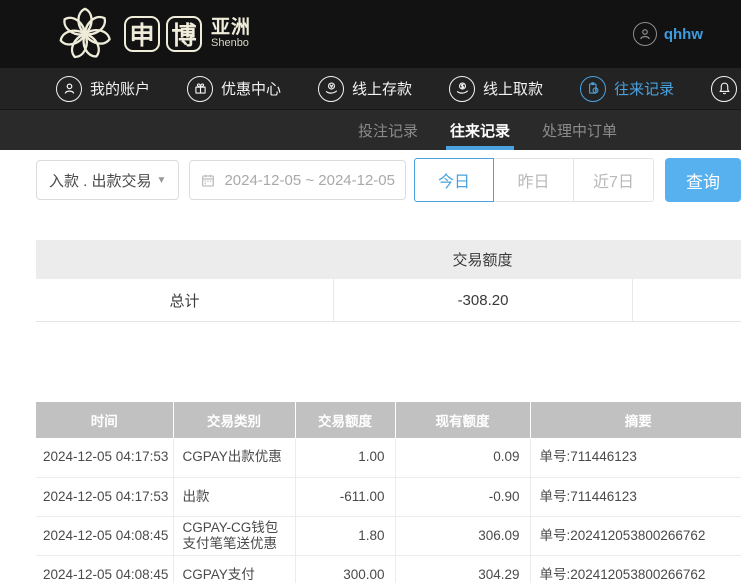 This screenshot has height=583, width=741. I want to click on col-header-amount: 交易额度, so click(345, 420).